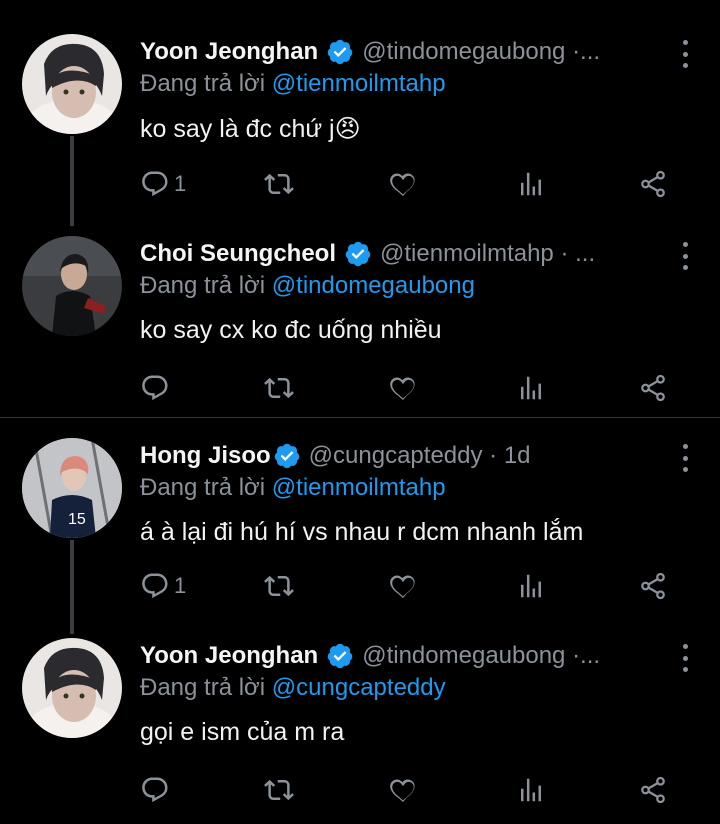 The height and width of the screenshot is (824, 720). I want to click on mention-link: @cungcapteddy, so click(359, 687).